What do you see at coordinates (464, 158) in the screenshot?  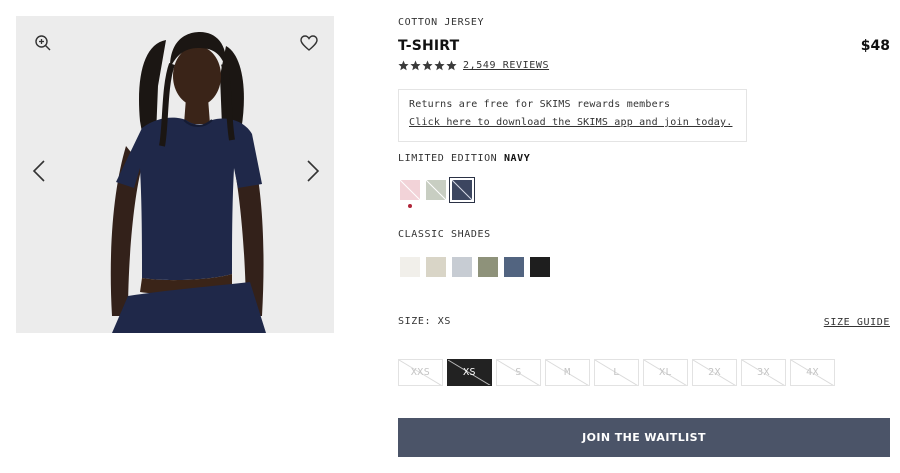 I see `limited-edition-label: LIMITED EDITION NAVY` at bounding box center [464, 158].